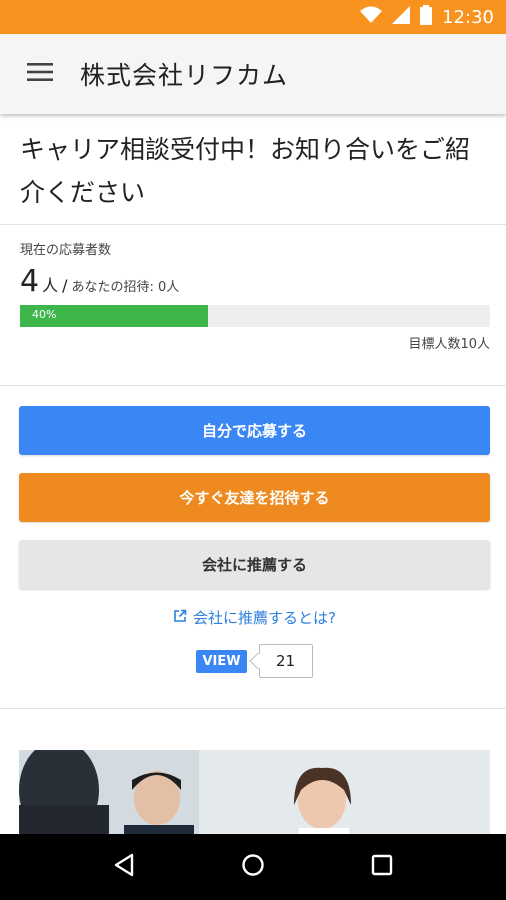 This screenshot has height=900, width=506. Describe the element at coordinates (255, 316) in the screenshot. I see `progress-bar: 40%` at that location.